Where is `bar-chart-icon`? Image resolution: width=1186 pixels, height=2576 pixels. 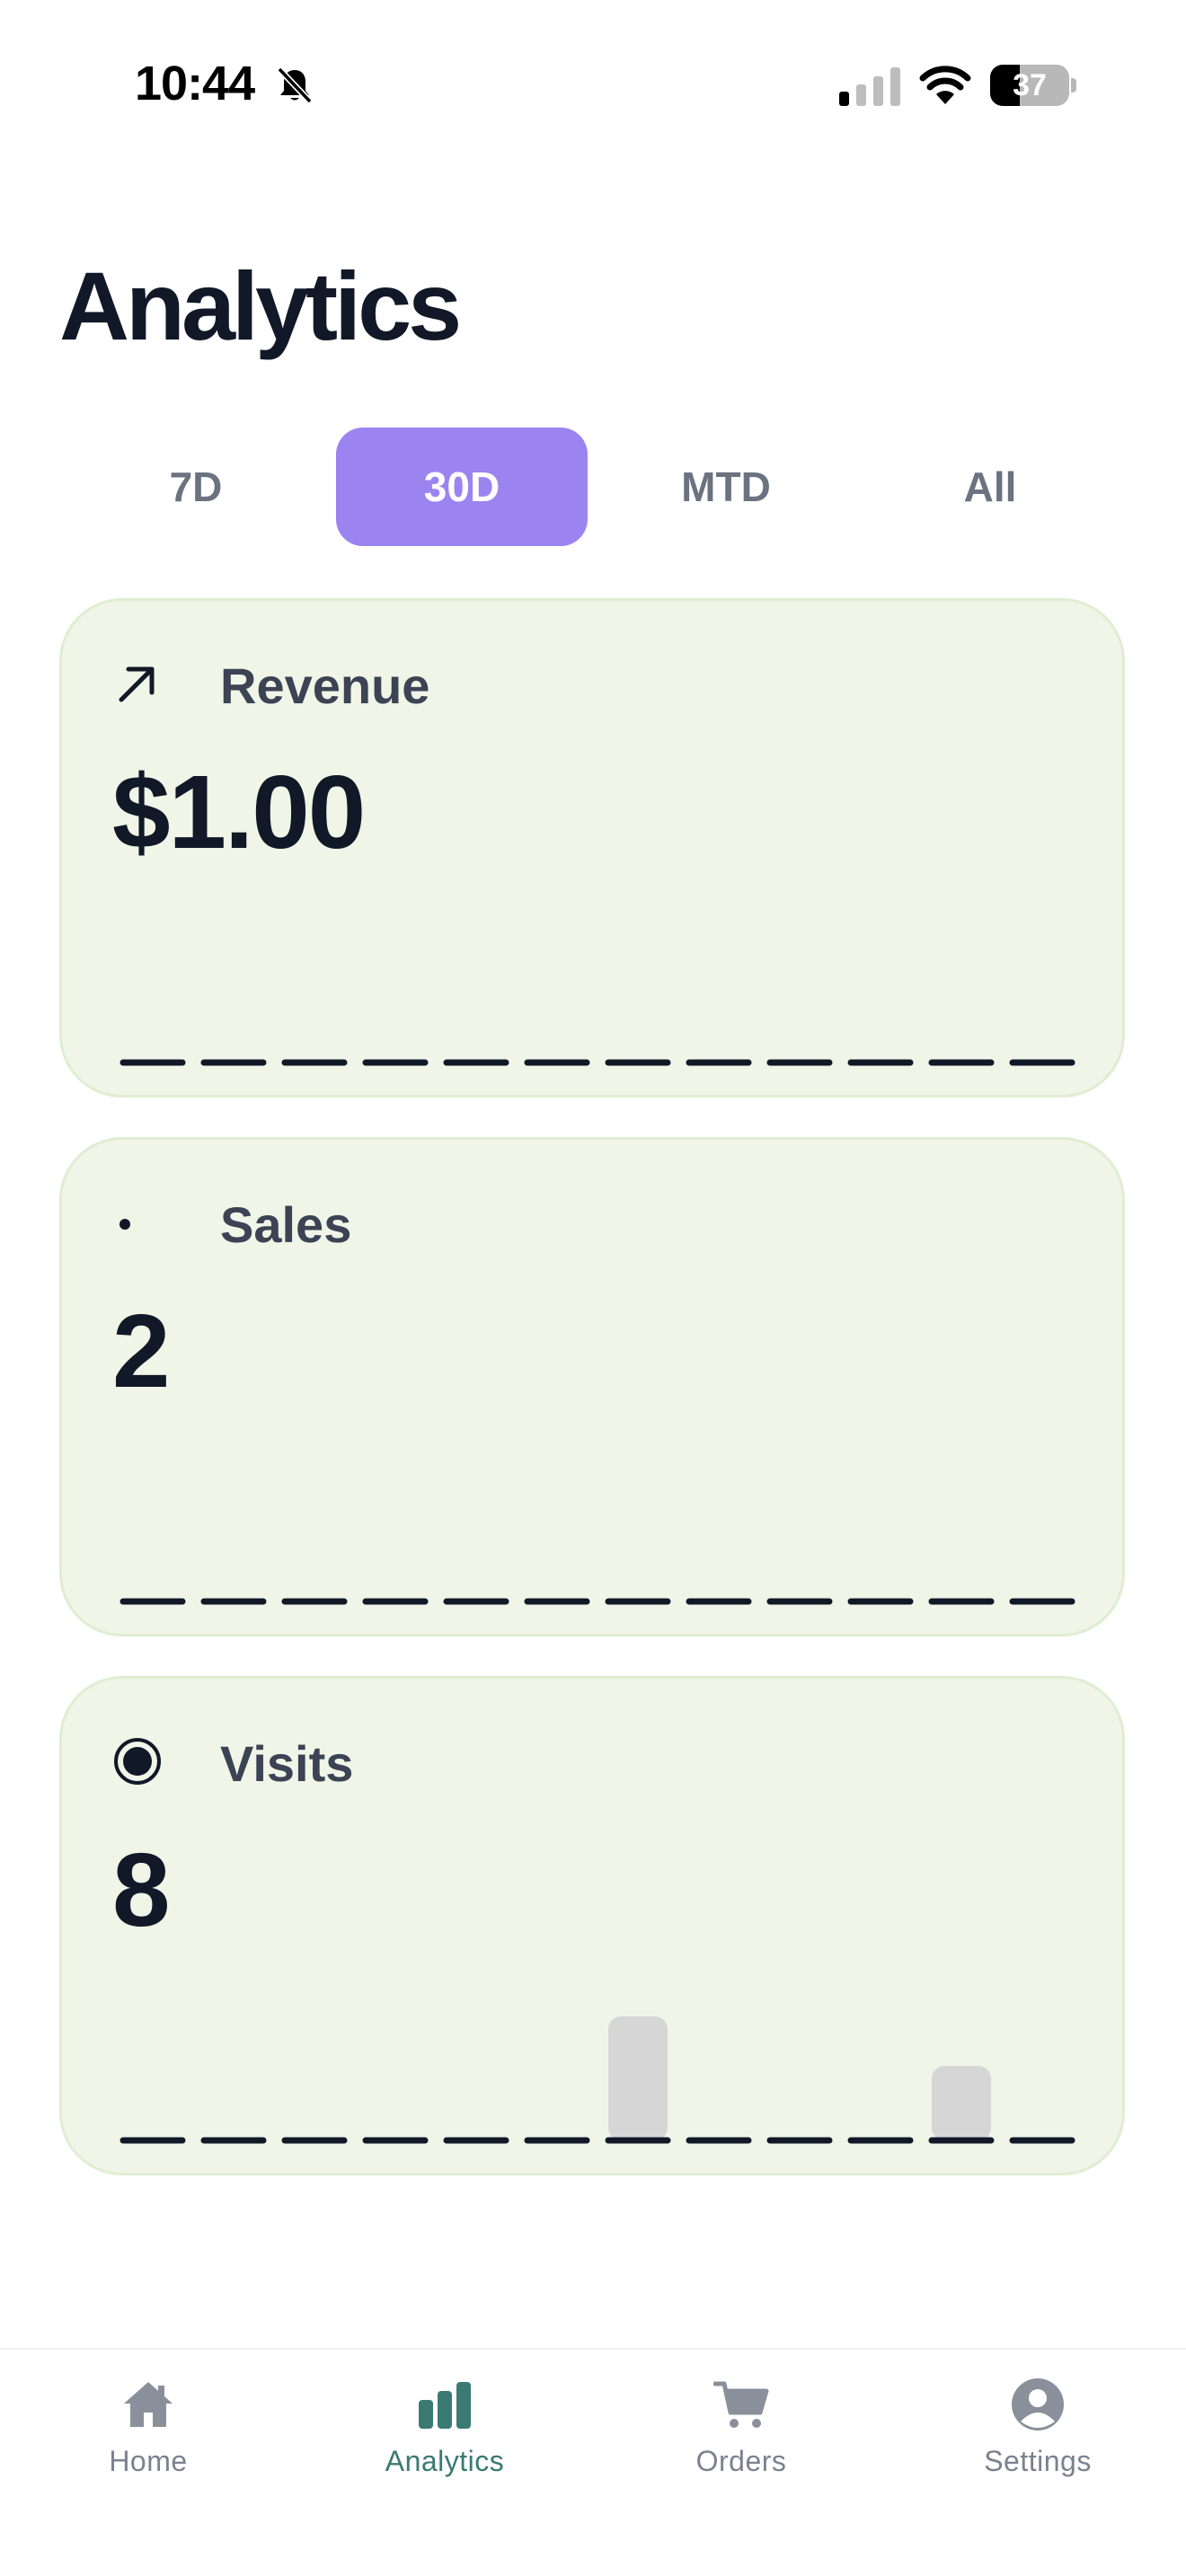 bar-chart-icon is located at coordinates (445, 2405).